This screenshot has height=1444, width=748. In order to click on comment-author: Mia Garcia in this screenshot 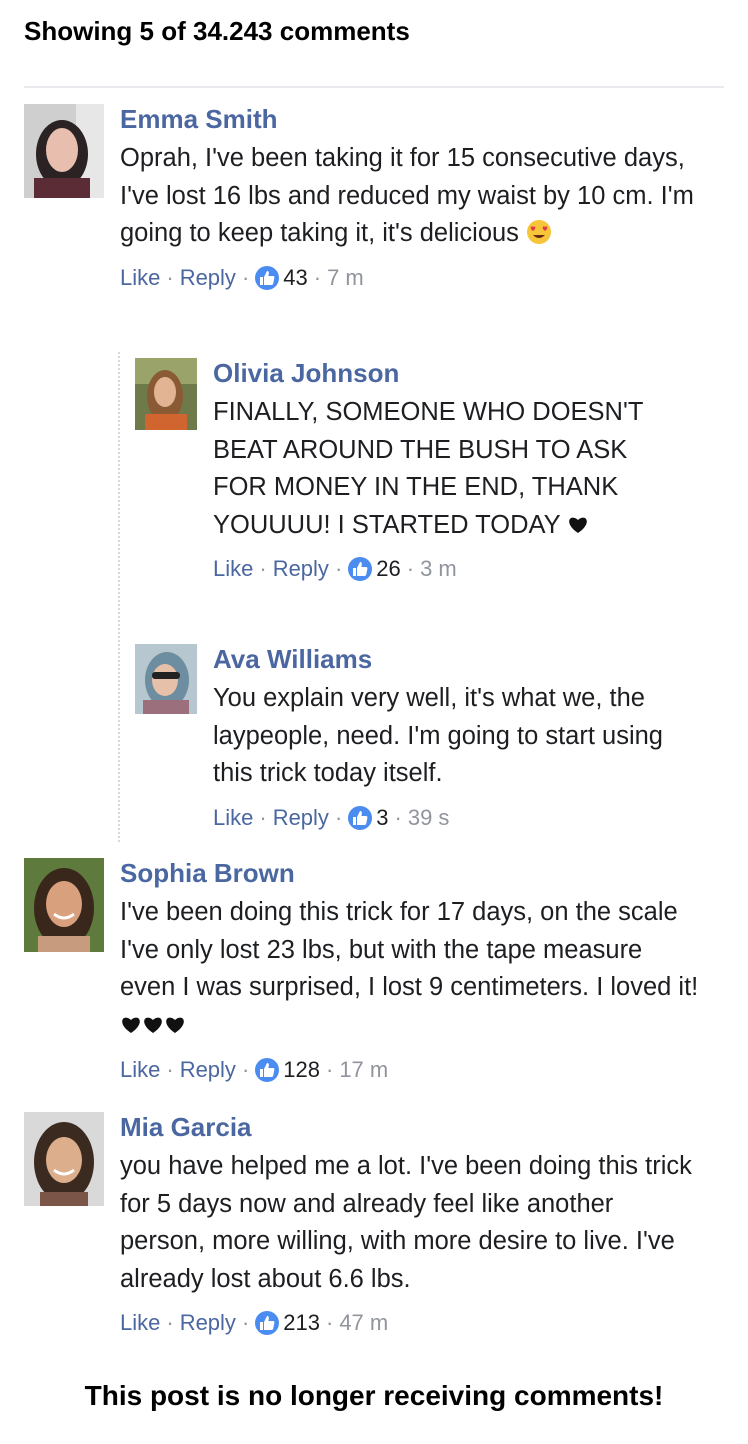, I will do `click(410, 1127)`.